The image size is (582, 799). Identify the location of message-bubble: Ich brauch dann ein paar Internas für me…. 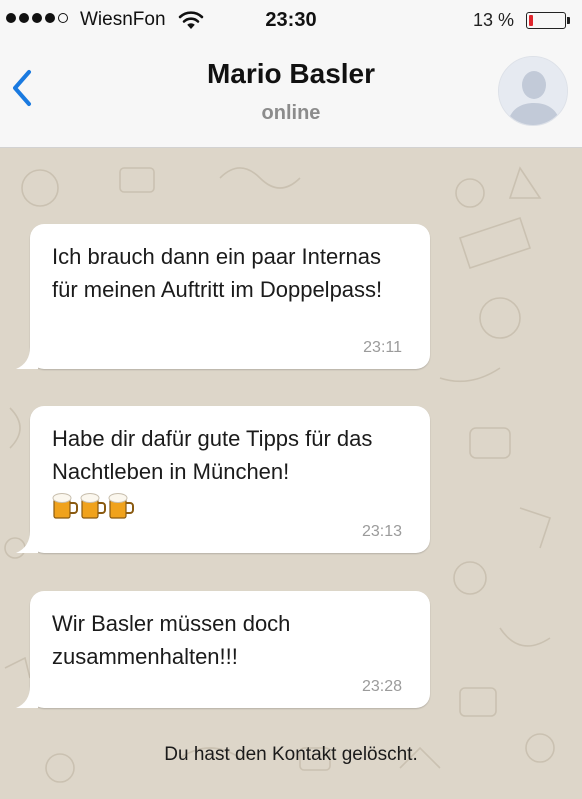
(223, 296).